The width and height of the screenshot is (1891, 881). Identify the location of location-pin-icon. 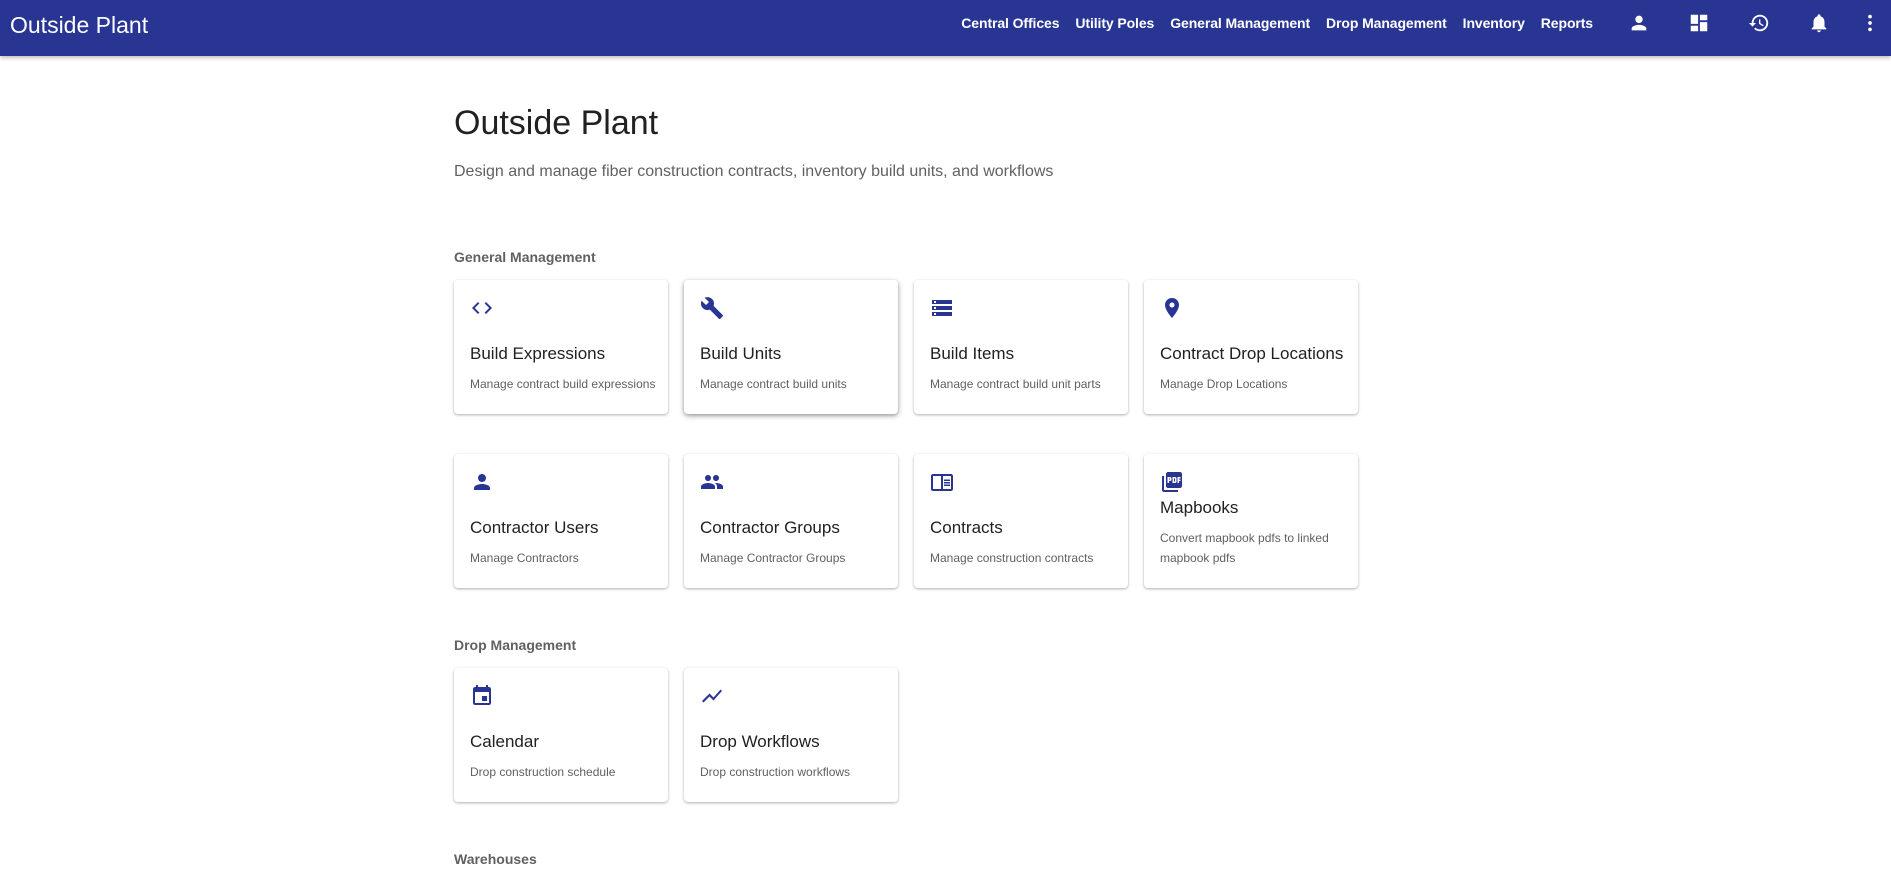
(1172, 308).